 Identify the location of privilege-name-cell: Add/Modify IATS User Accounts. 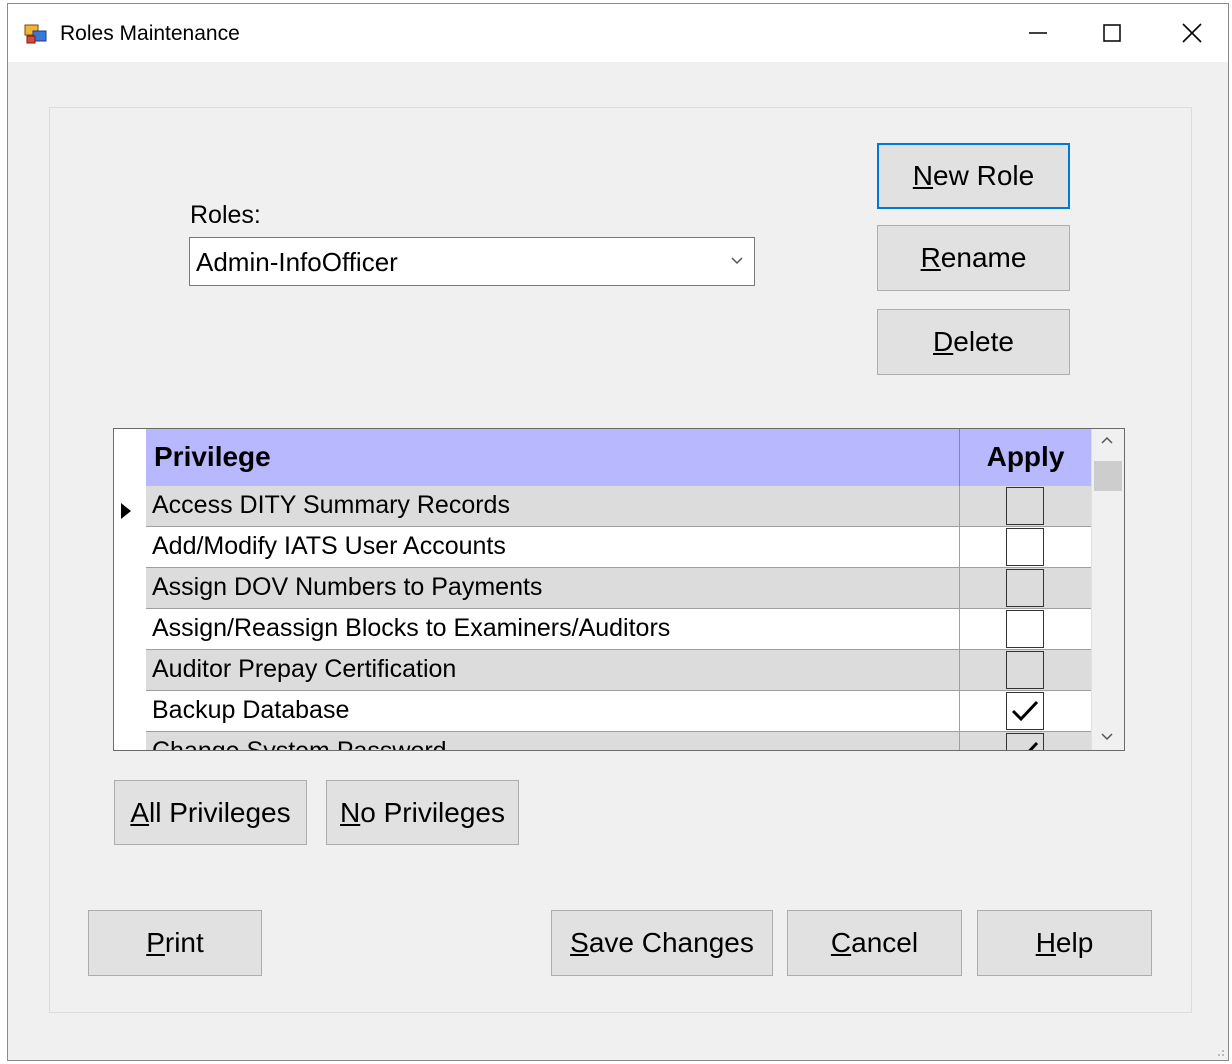
(329, 546).